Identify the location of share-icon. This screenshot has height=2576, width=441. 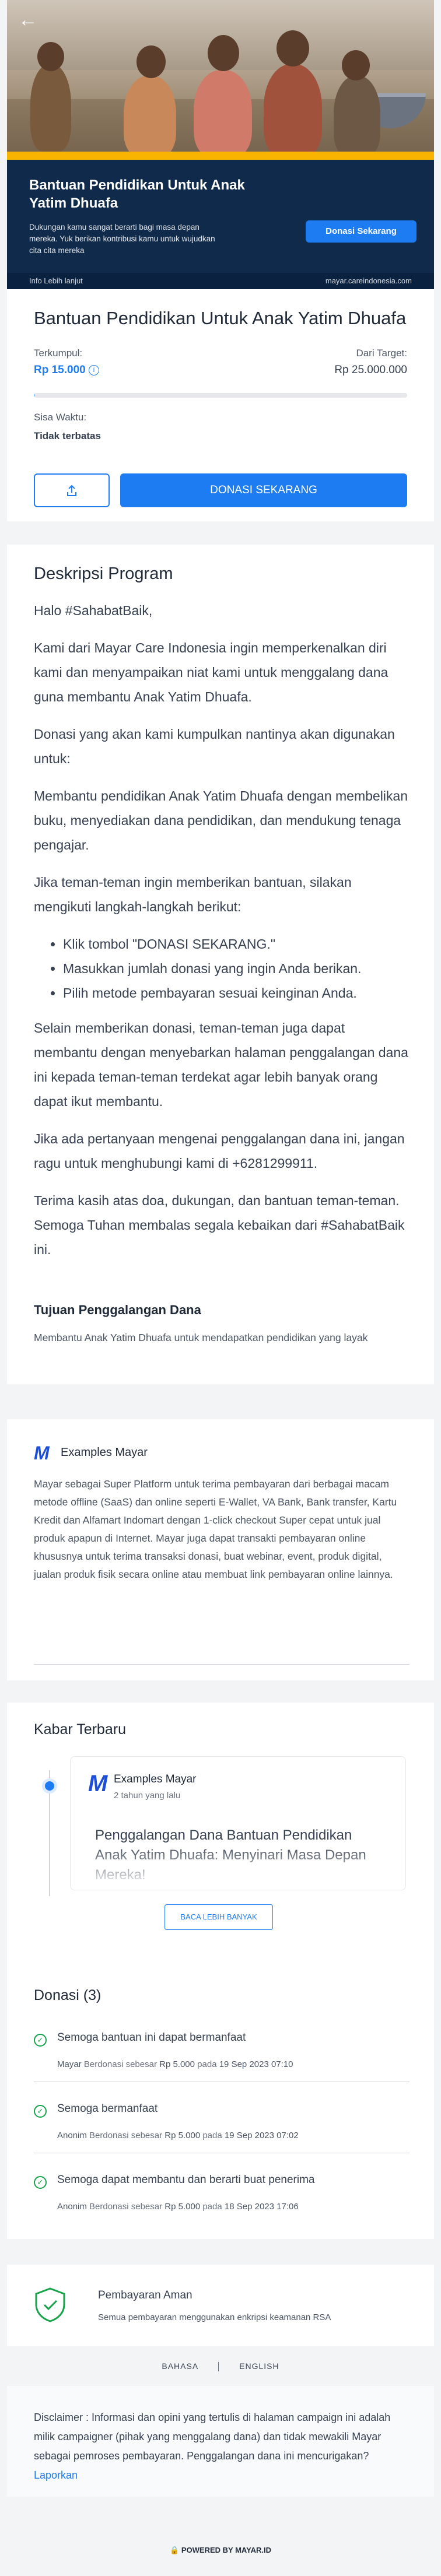
(71, 490).